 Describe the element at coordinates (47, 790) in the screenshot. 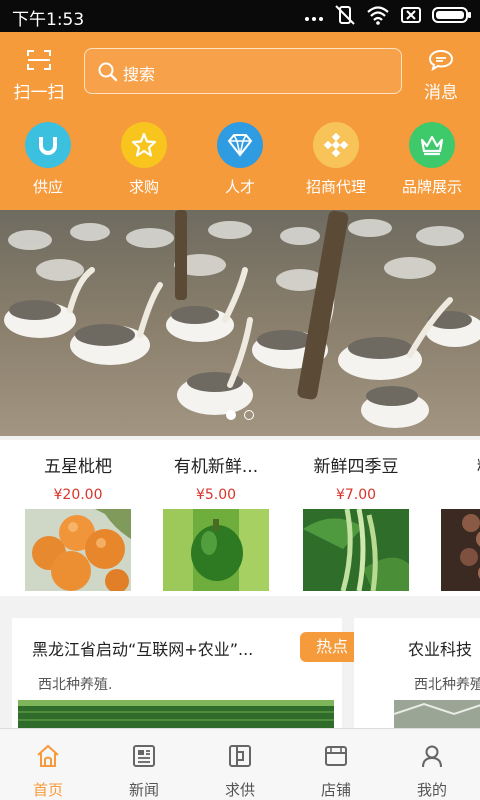

I see `tab-label: 首页` at that location.